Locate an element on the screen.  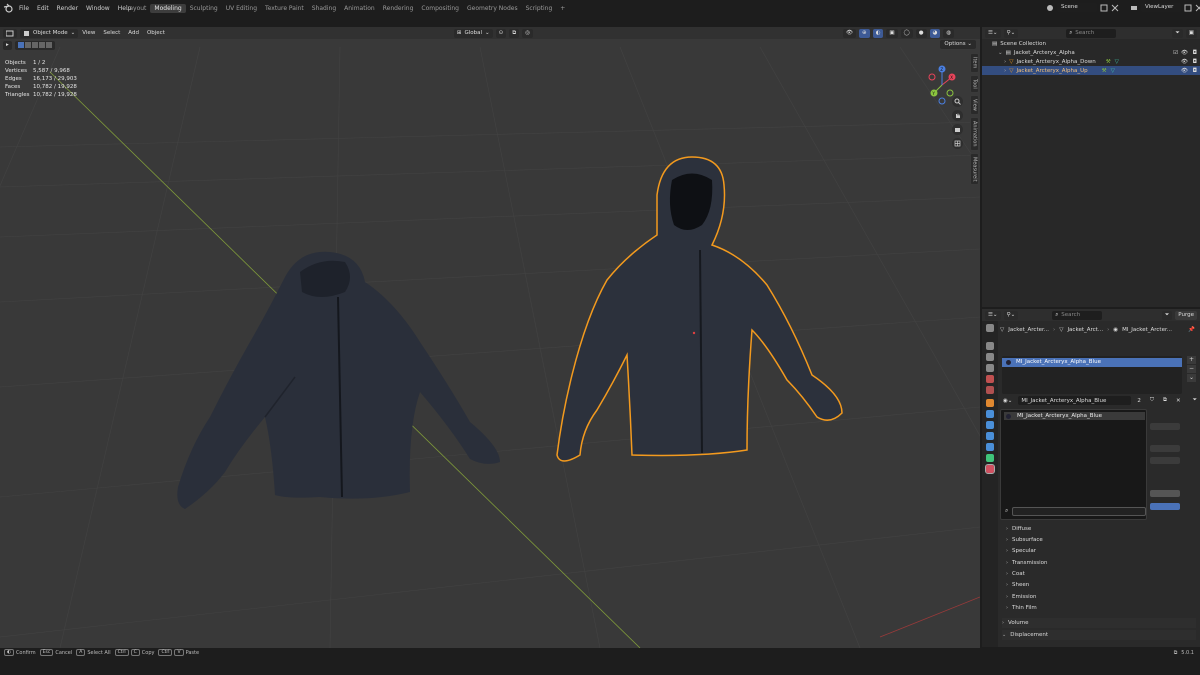
xray-toggle-button: ▣ is located at coordinates (892, 33).